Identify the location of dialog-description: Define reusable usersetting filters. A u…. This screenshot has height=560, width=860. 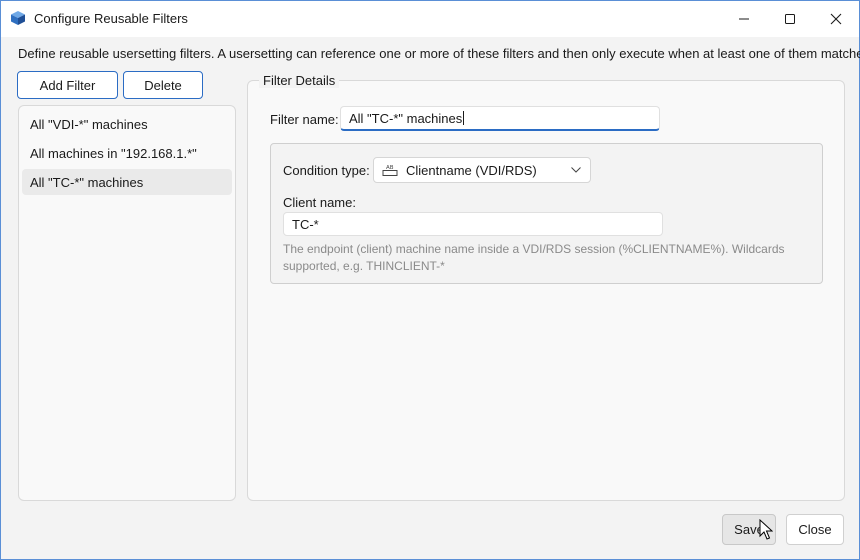
(439, 53).